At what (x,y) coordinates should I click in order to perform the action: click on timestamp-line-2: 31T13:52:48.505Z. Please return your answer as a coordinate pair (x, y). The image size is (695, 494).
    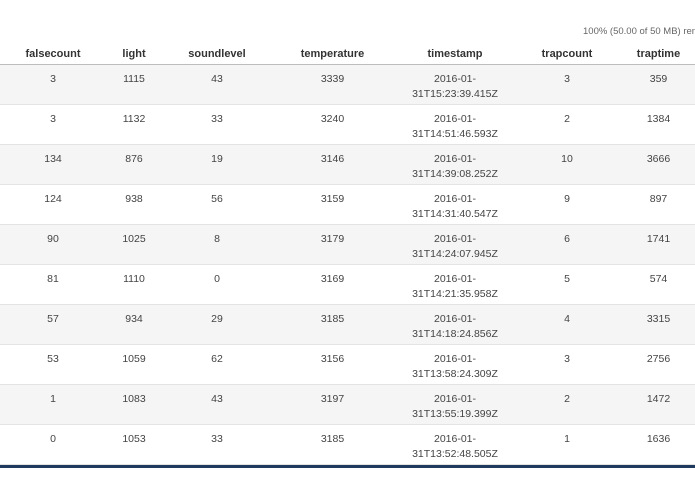
    Looking at the image, I should click on (455, 454).